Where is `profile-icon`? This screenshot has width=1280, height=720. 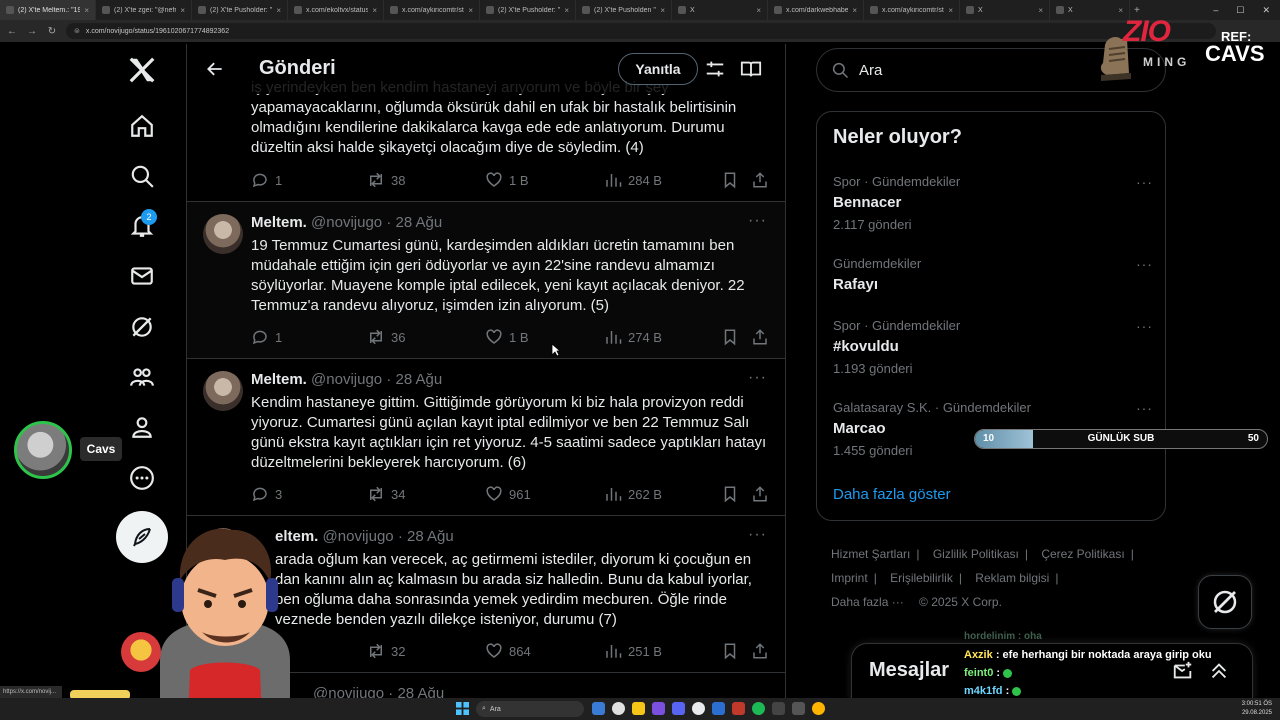 profile-icon is located at coordinates (142, 427).